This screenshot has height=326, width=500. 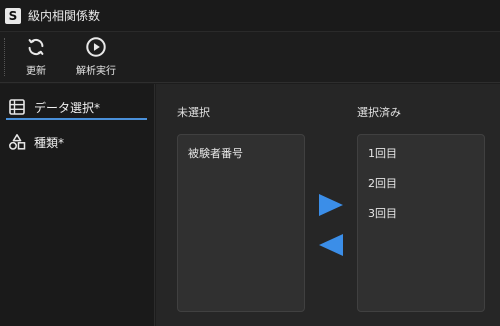 I want to click on selected-list: 1回目 2回目 3回目, so click(x=421, y=223).